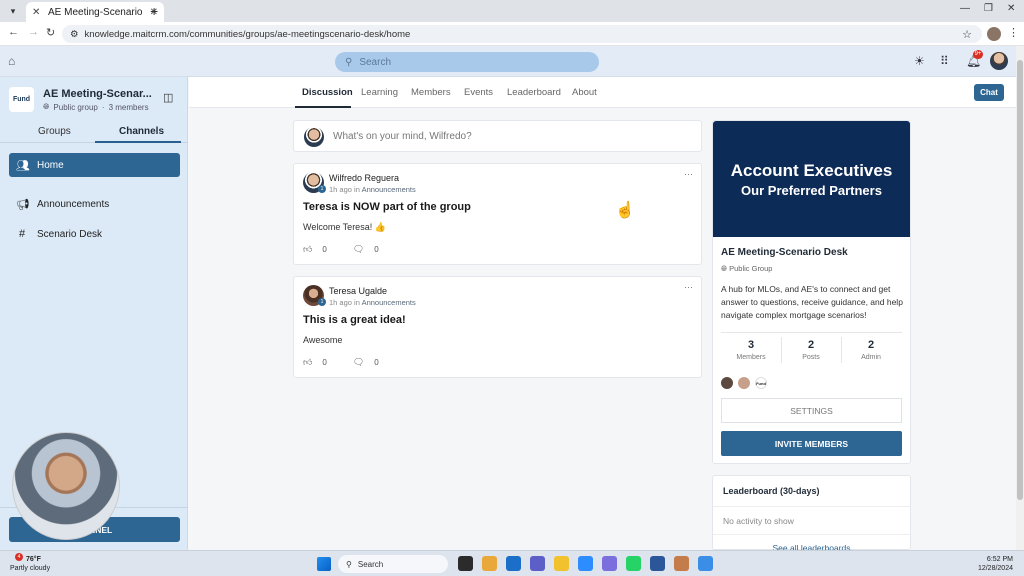 The height and width of the screenshot is (576, 1024). I want to click on reload-icon: ↻, so click(50, 32).